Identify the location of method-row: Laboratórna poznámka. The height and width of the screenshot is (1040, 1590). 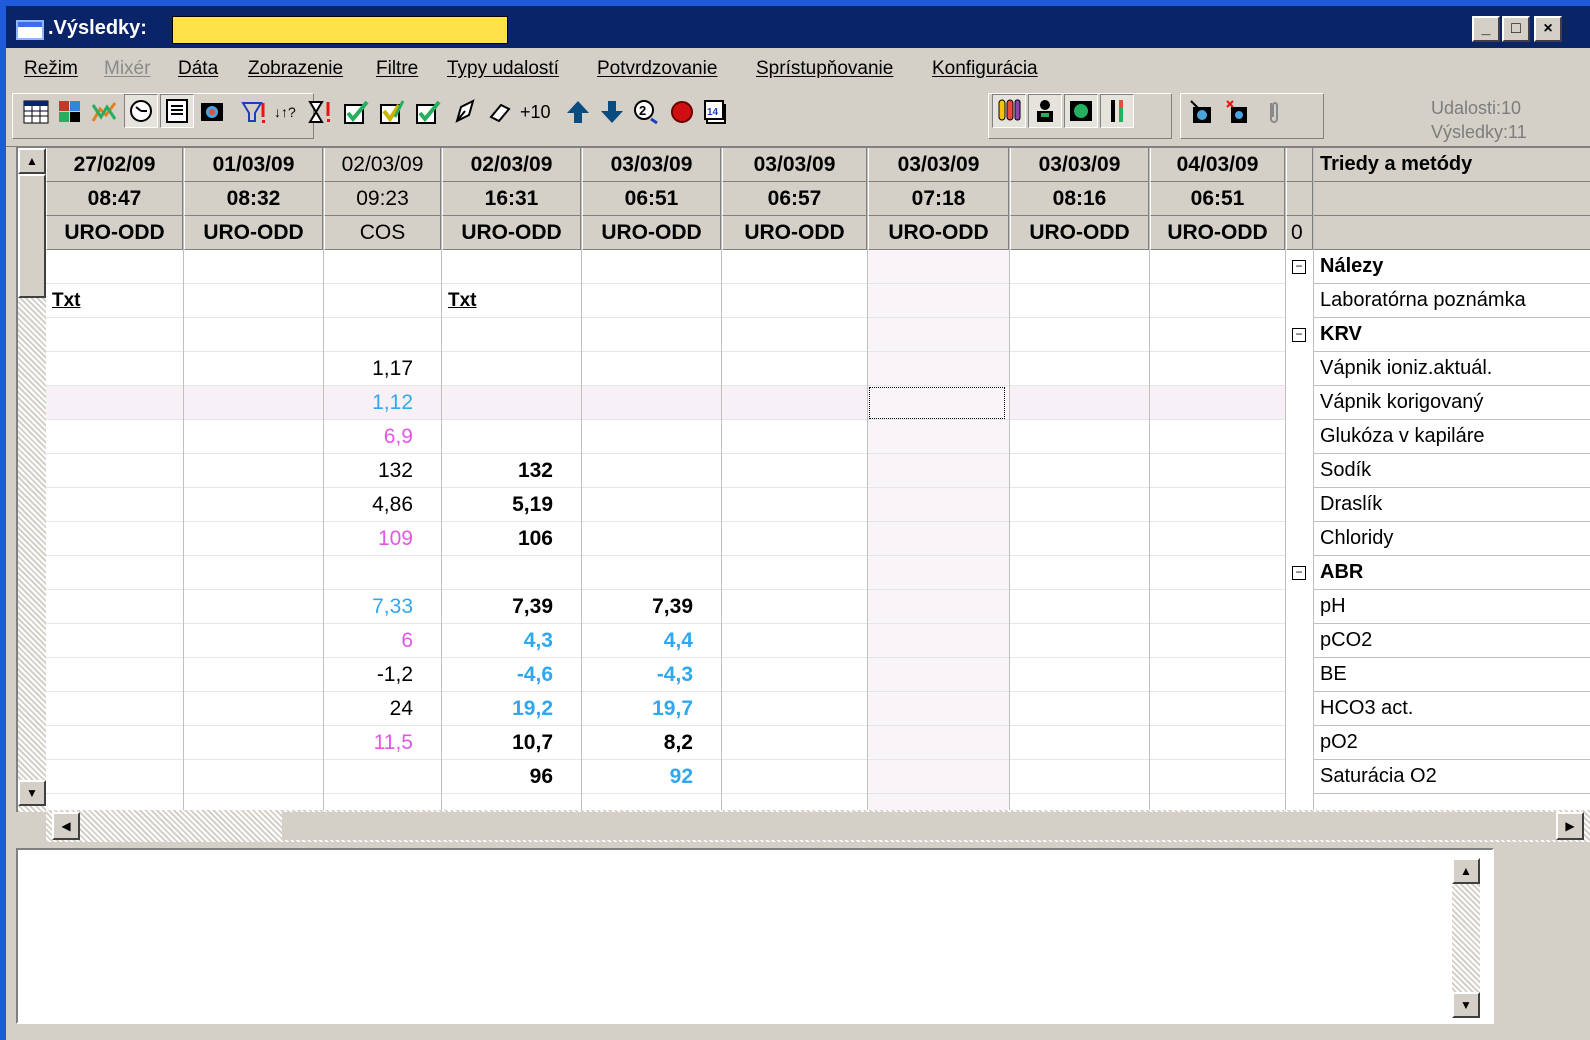
(1452, 301).